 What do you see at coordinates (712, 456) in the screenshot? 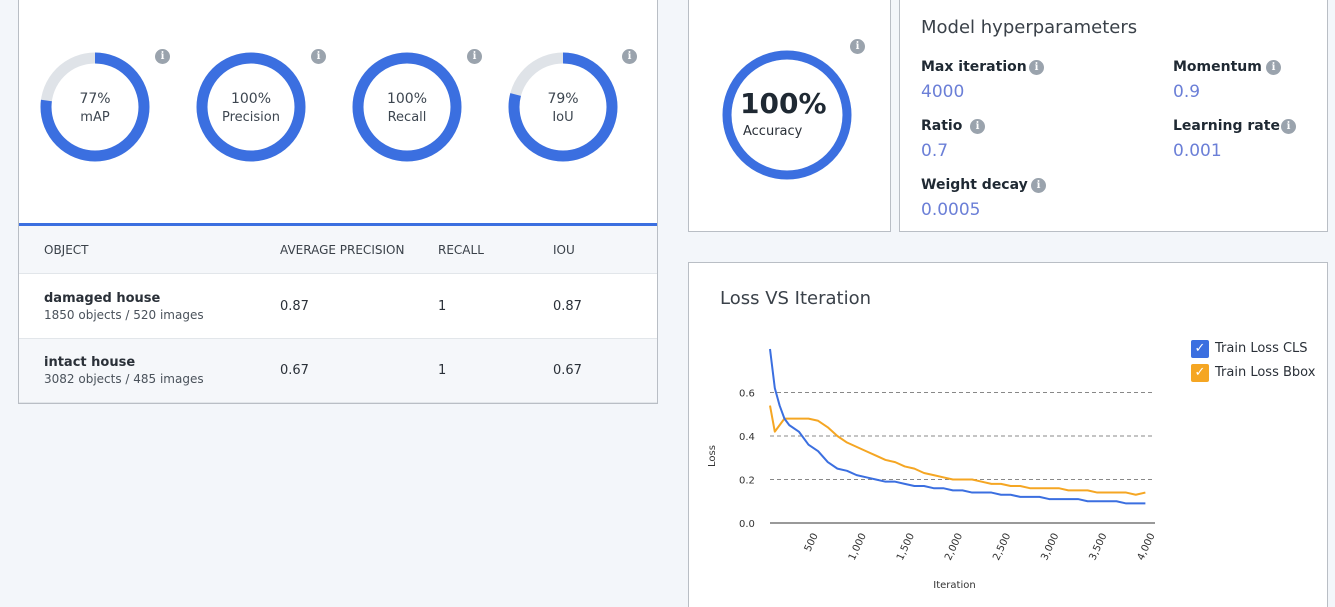
I see `y-axis-label: Loss` at bounding box center [712, 456].